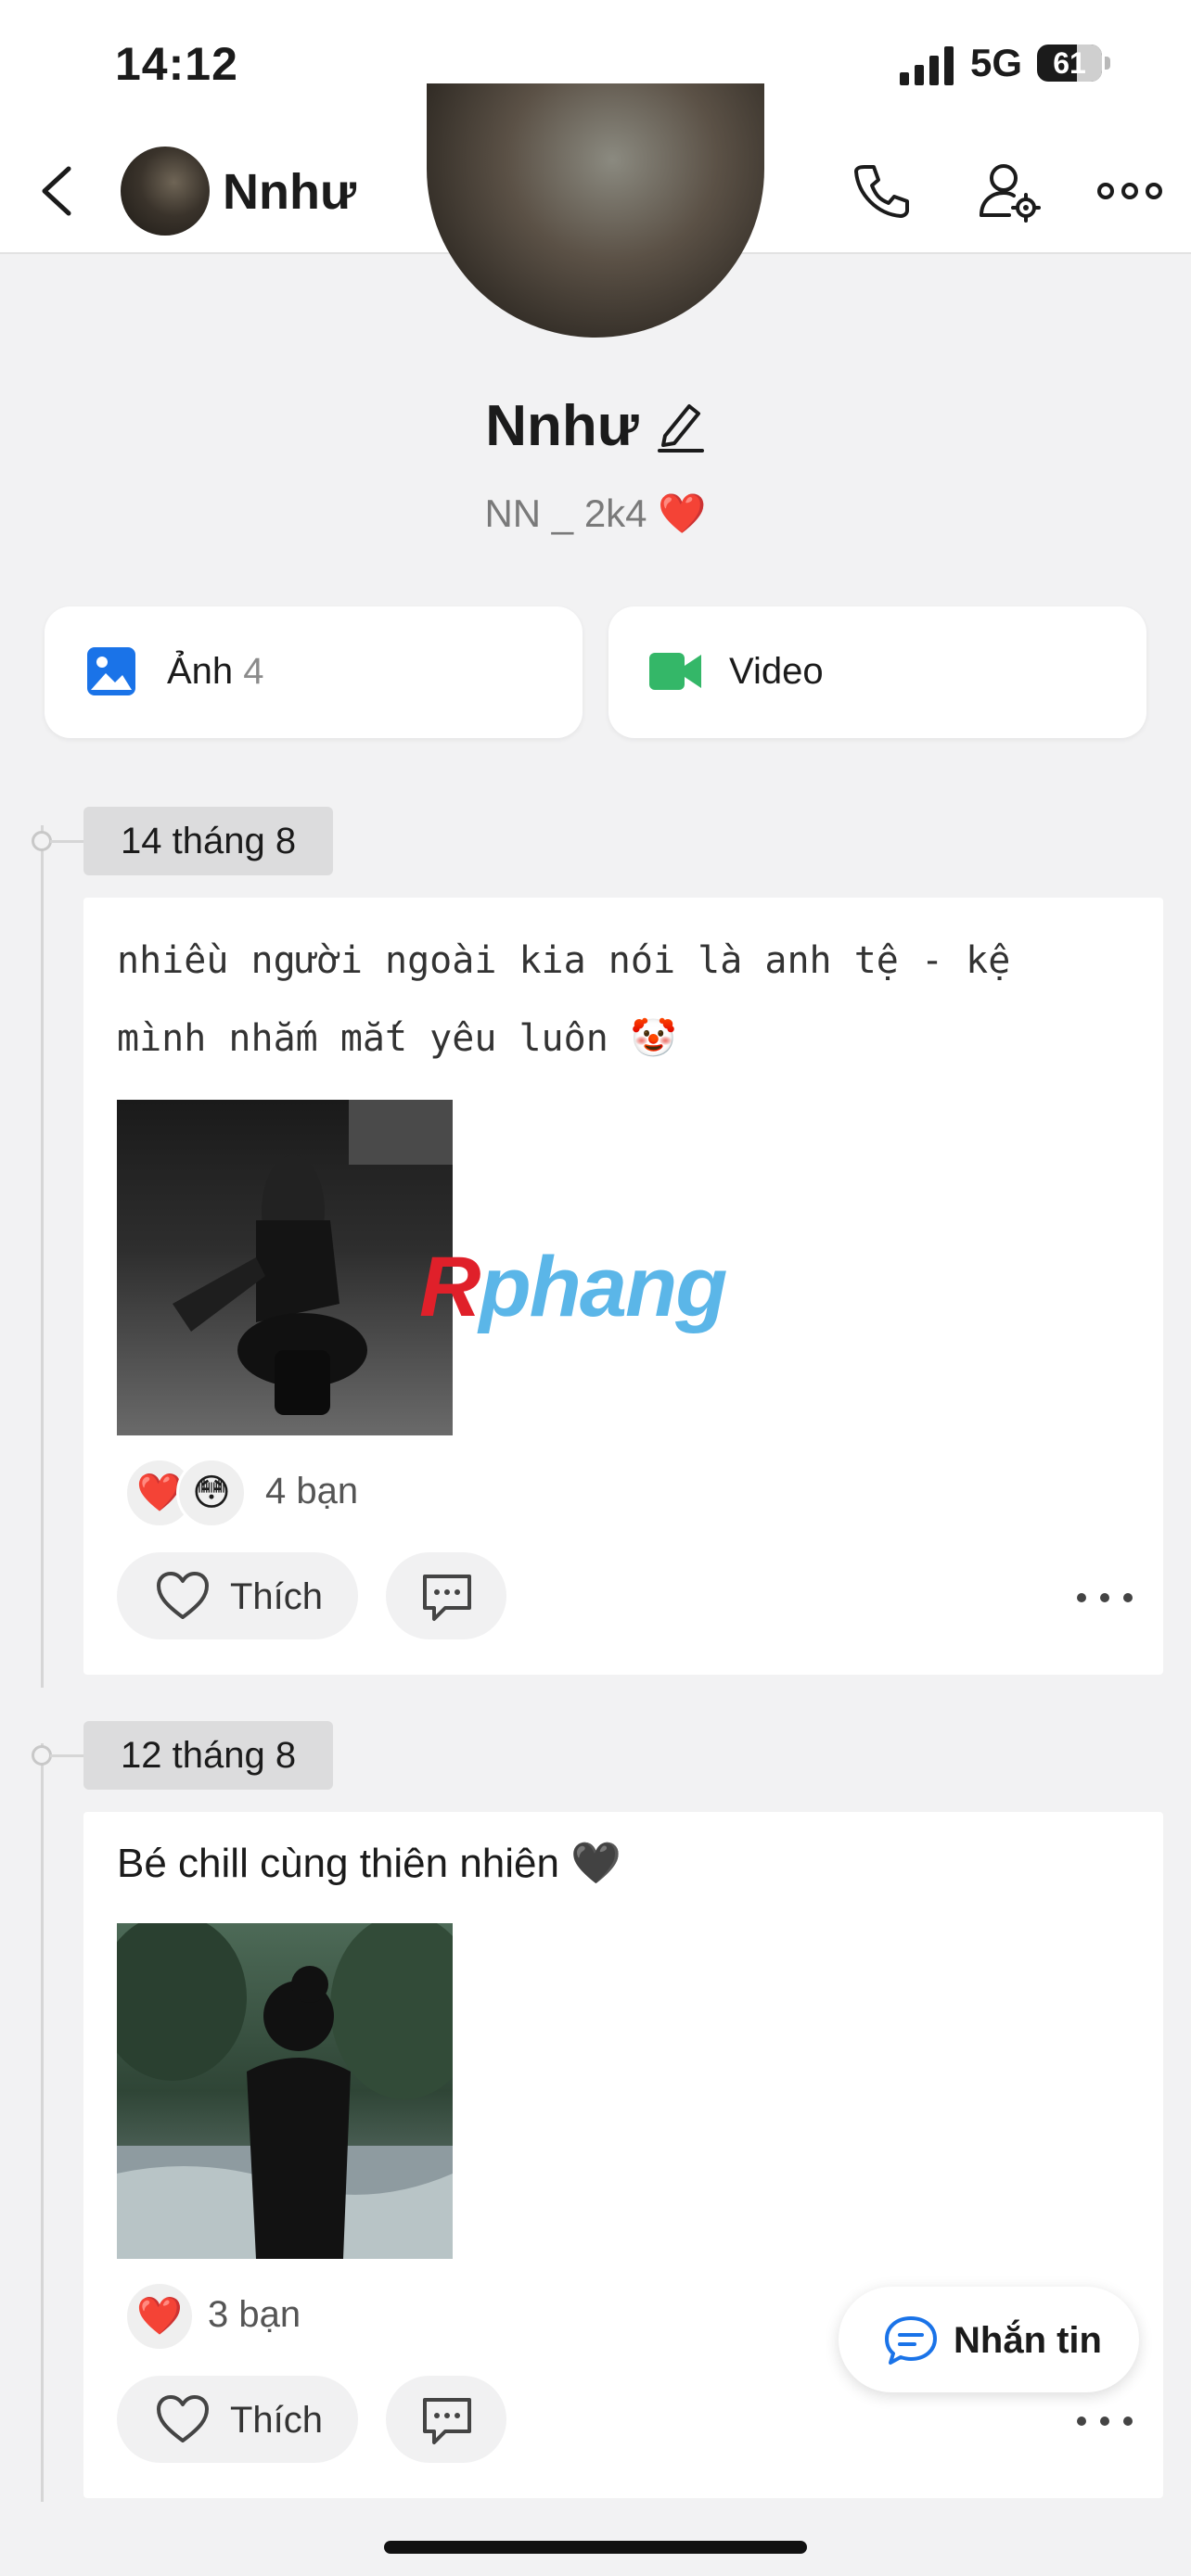 This screenshot has height=2576, width=1191. I want to click on post-text: Bé chill cùng thiên nhiên 🖤, so click(369, 1863).